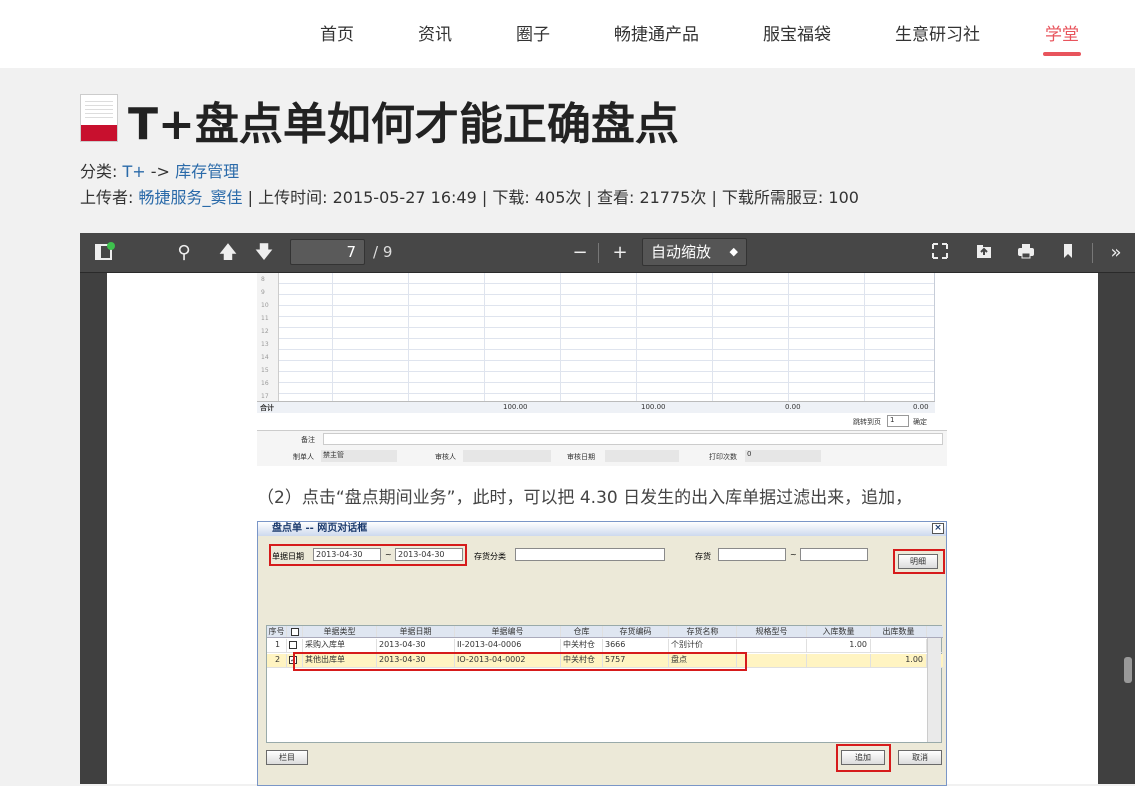  What do you see at coordinates (1062, 32) in the screenshot?
I see `nav-academy: 学堂` at bounding box center [1062, 32].